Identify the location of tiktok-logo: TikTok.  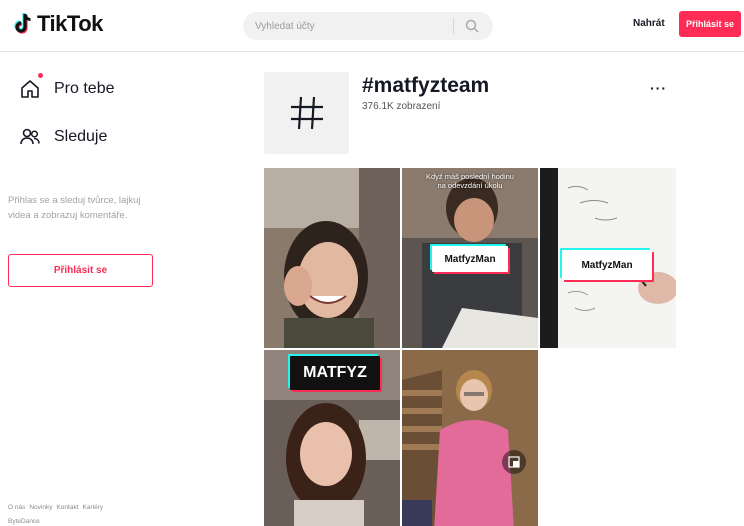
(57, 24).